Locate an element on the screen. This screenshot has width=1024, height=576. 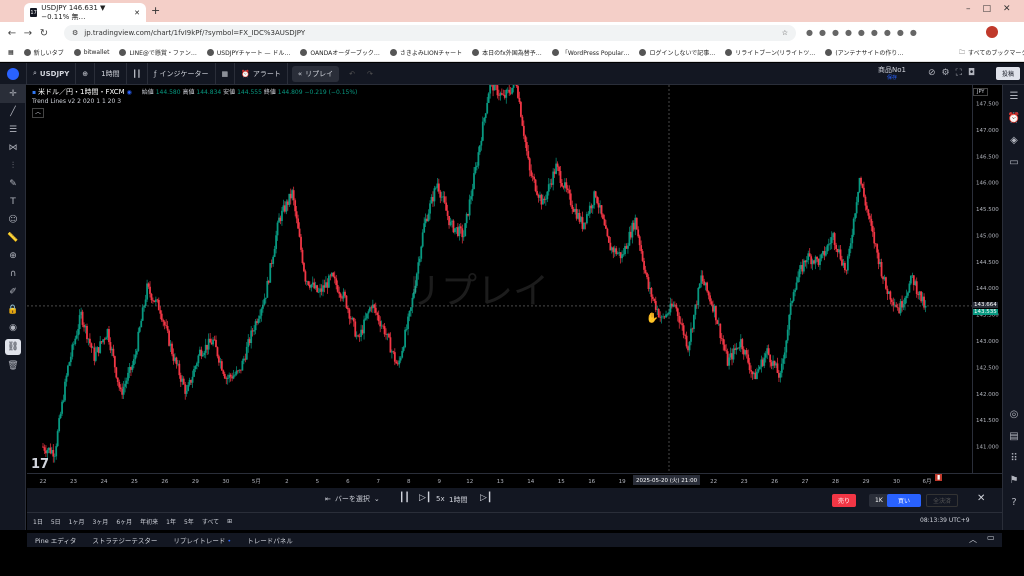
maximize-panel-icon: ▭ is located at coordinates (991, 537).